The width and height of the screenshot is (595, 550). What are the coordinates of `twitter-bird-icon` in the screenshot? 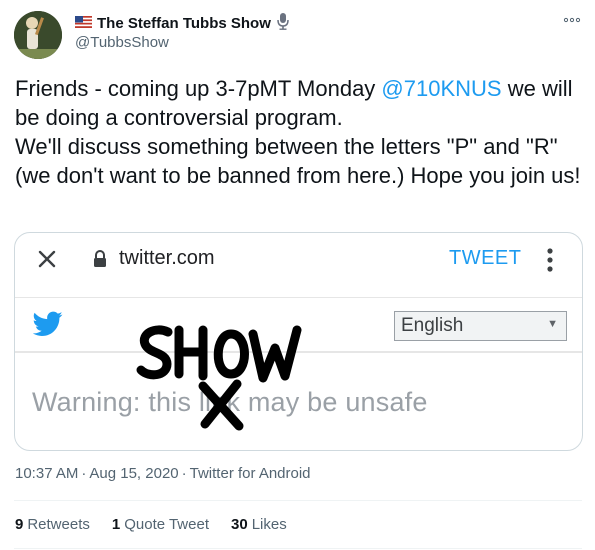 It's located at (47, 324).